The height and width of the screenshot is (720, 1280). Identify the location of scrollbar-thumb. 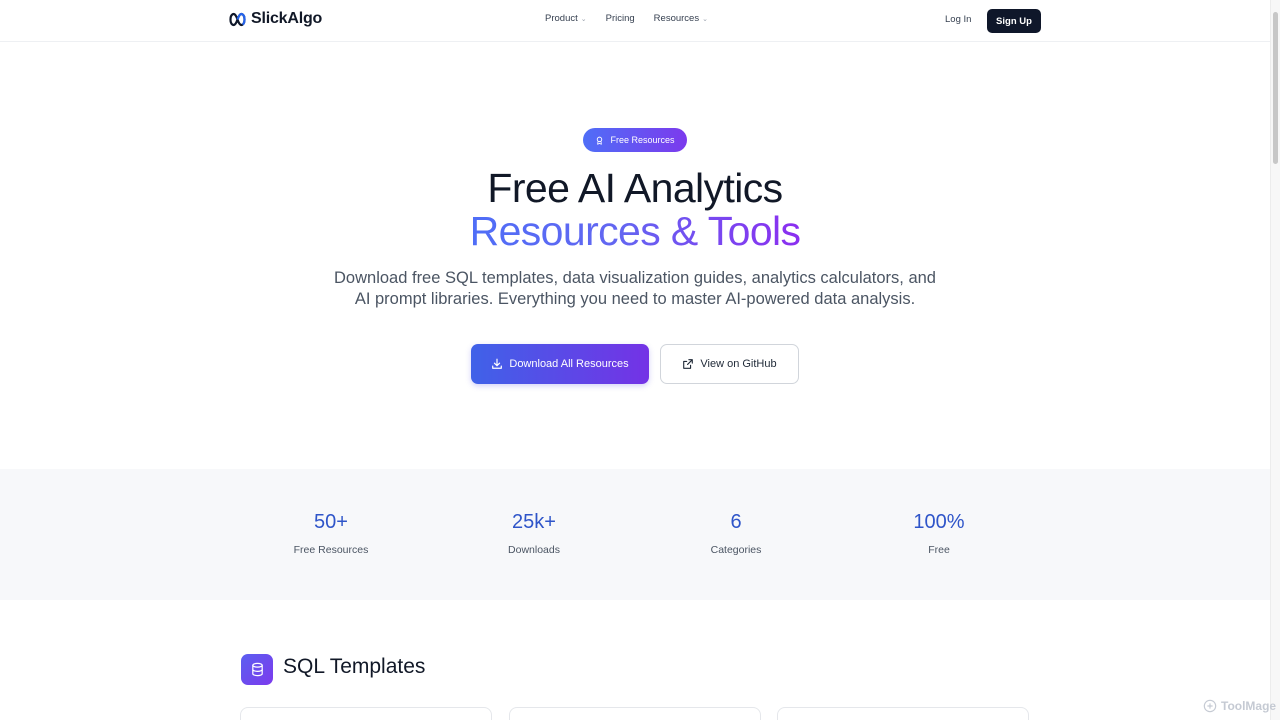
(1275, 88).